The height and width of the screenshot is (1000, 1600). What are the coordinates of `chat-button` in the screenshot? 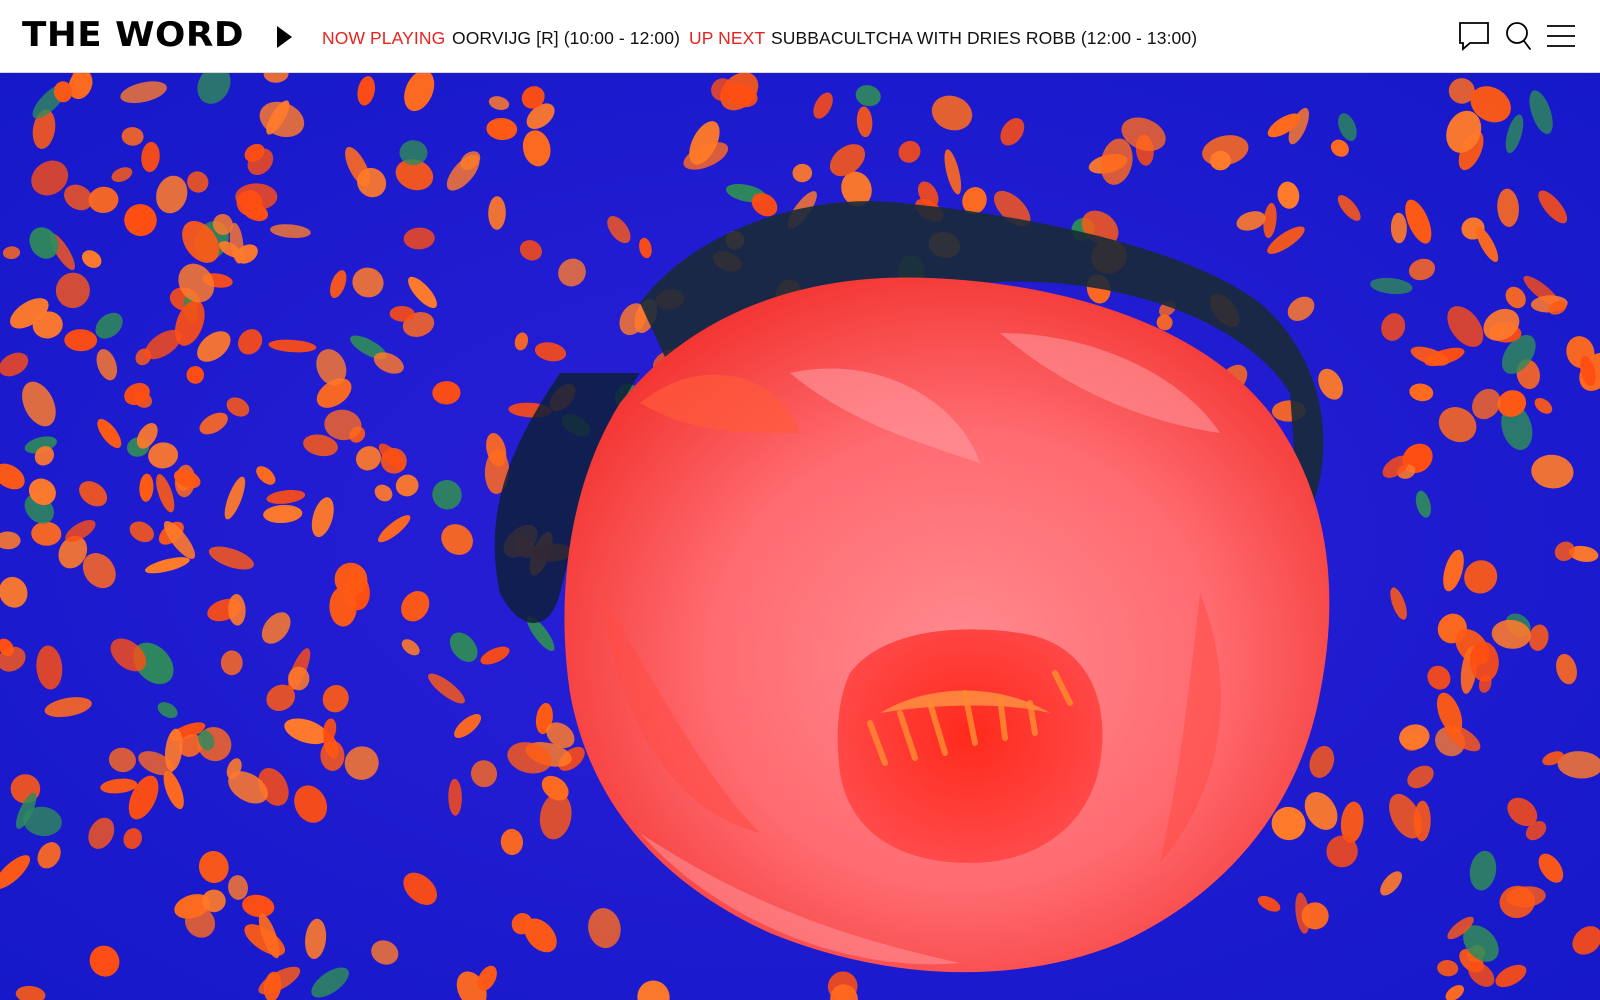 It's located at (1474, 36).